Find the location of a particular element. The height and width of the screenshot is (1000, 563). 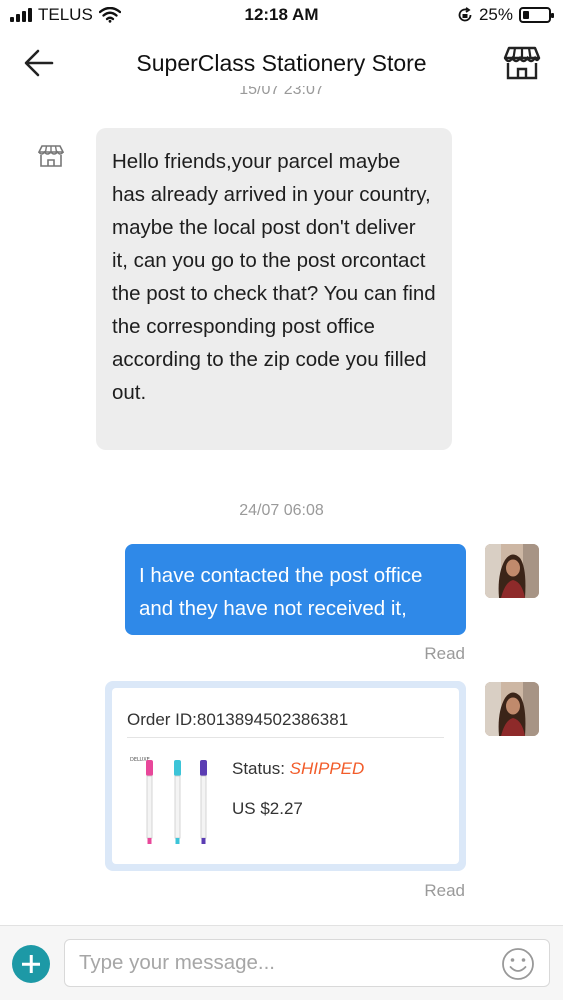

add-attachment-button is located at coordinates (31, 964).